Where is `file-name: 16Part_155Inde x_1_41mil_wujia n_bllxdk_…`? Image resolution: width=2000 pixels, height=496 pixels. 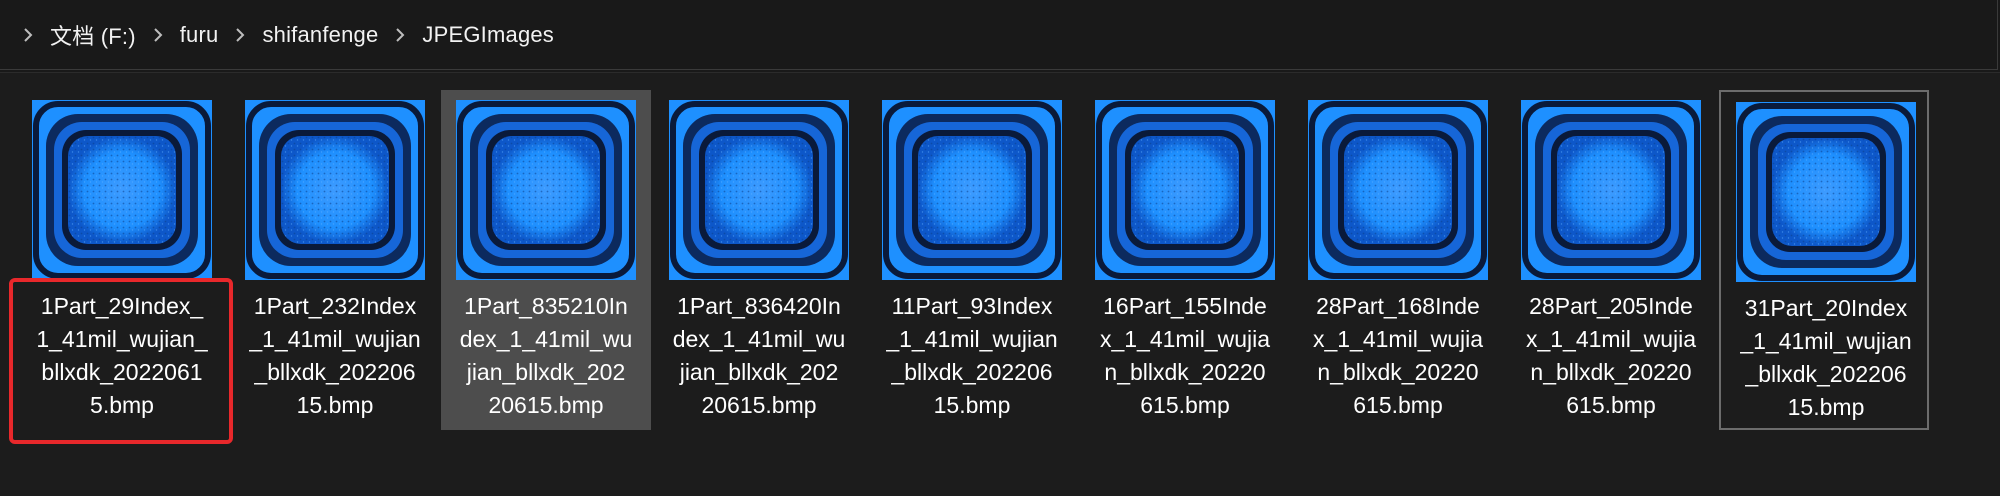
file-name: 16Part_155Inde x_1_41mil_wujia n_bllxdk_… is located at coordinates (1185, 355).